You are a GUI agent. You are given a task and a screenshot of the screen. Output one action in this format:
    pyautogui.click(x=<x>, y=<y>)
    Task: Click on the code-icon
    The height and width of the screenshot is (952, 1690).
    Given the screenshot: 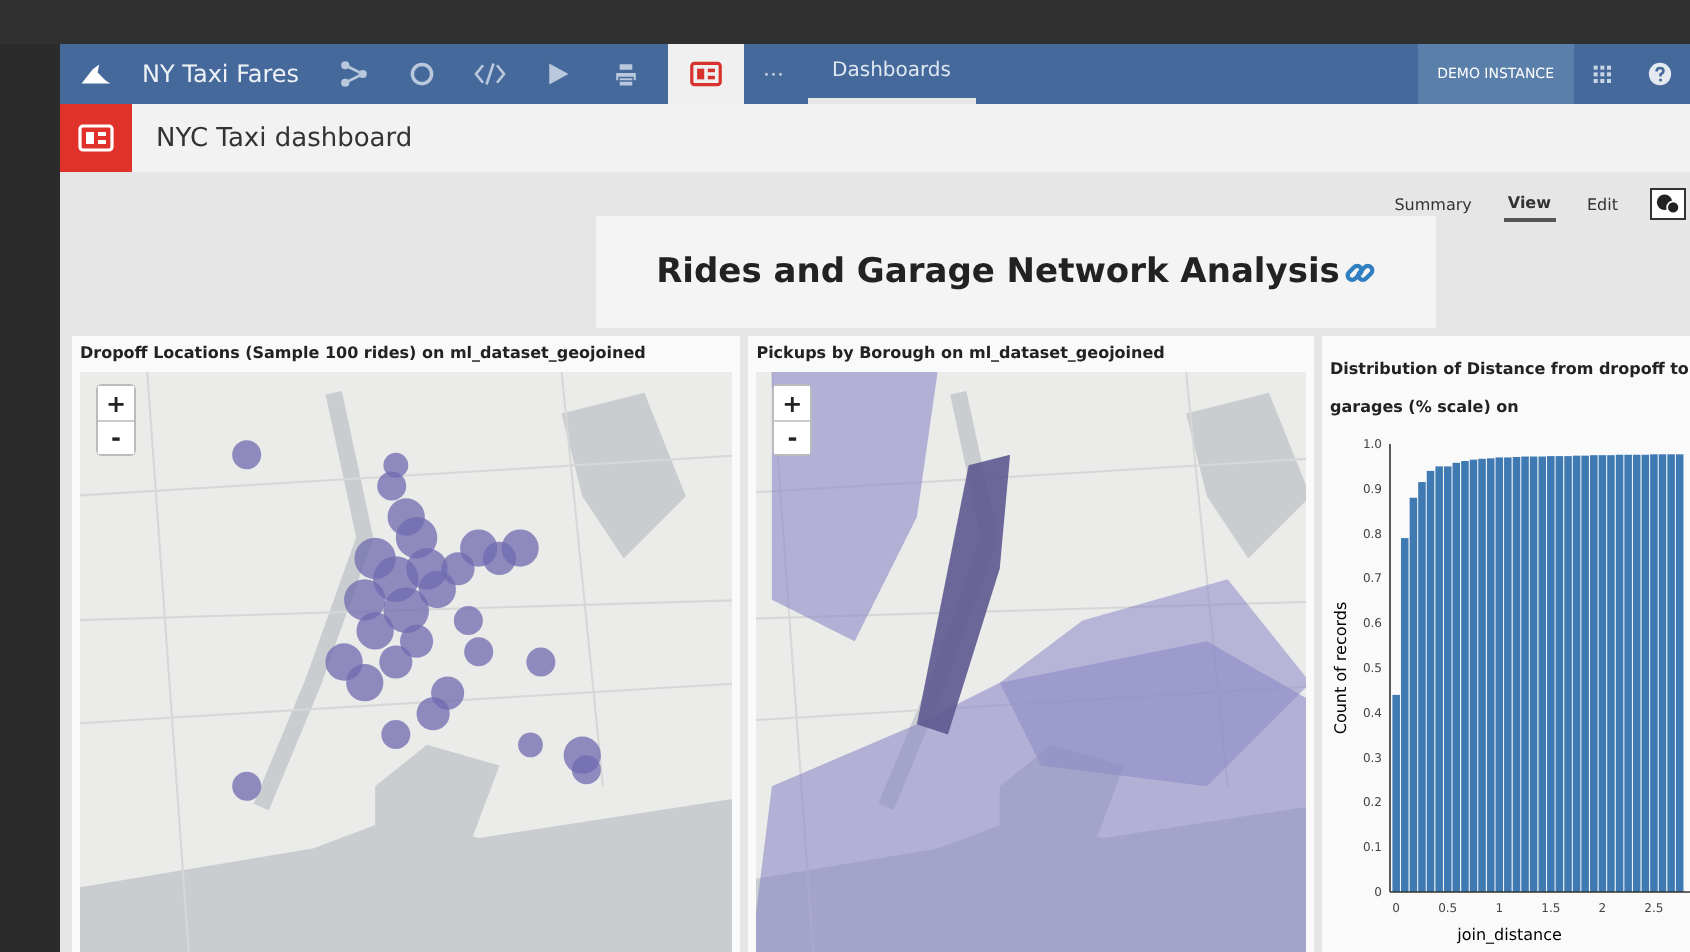 What is the action you would take?
    pyautogui.click(x=489, y=74)
    